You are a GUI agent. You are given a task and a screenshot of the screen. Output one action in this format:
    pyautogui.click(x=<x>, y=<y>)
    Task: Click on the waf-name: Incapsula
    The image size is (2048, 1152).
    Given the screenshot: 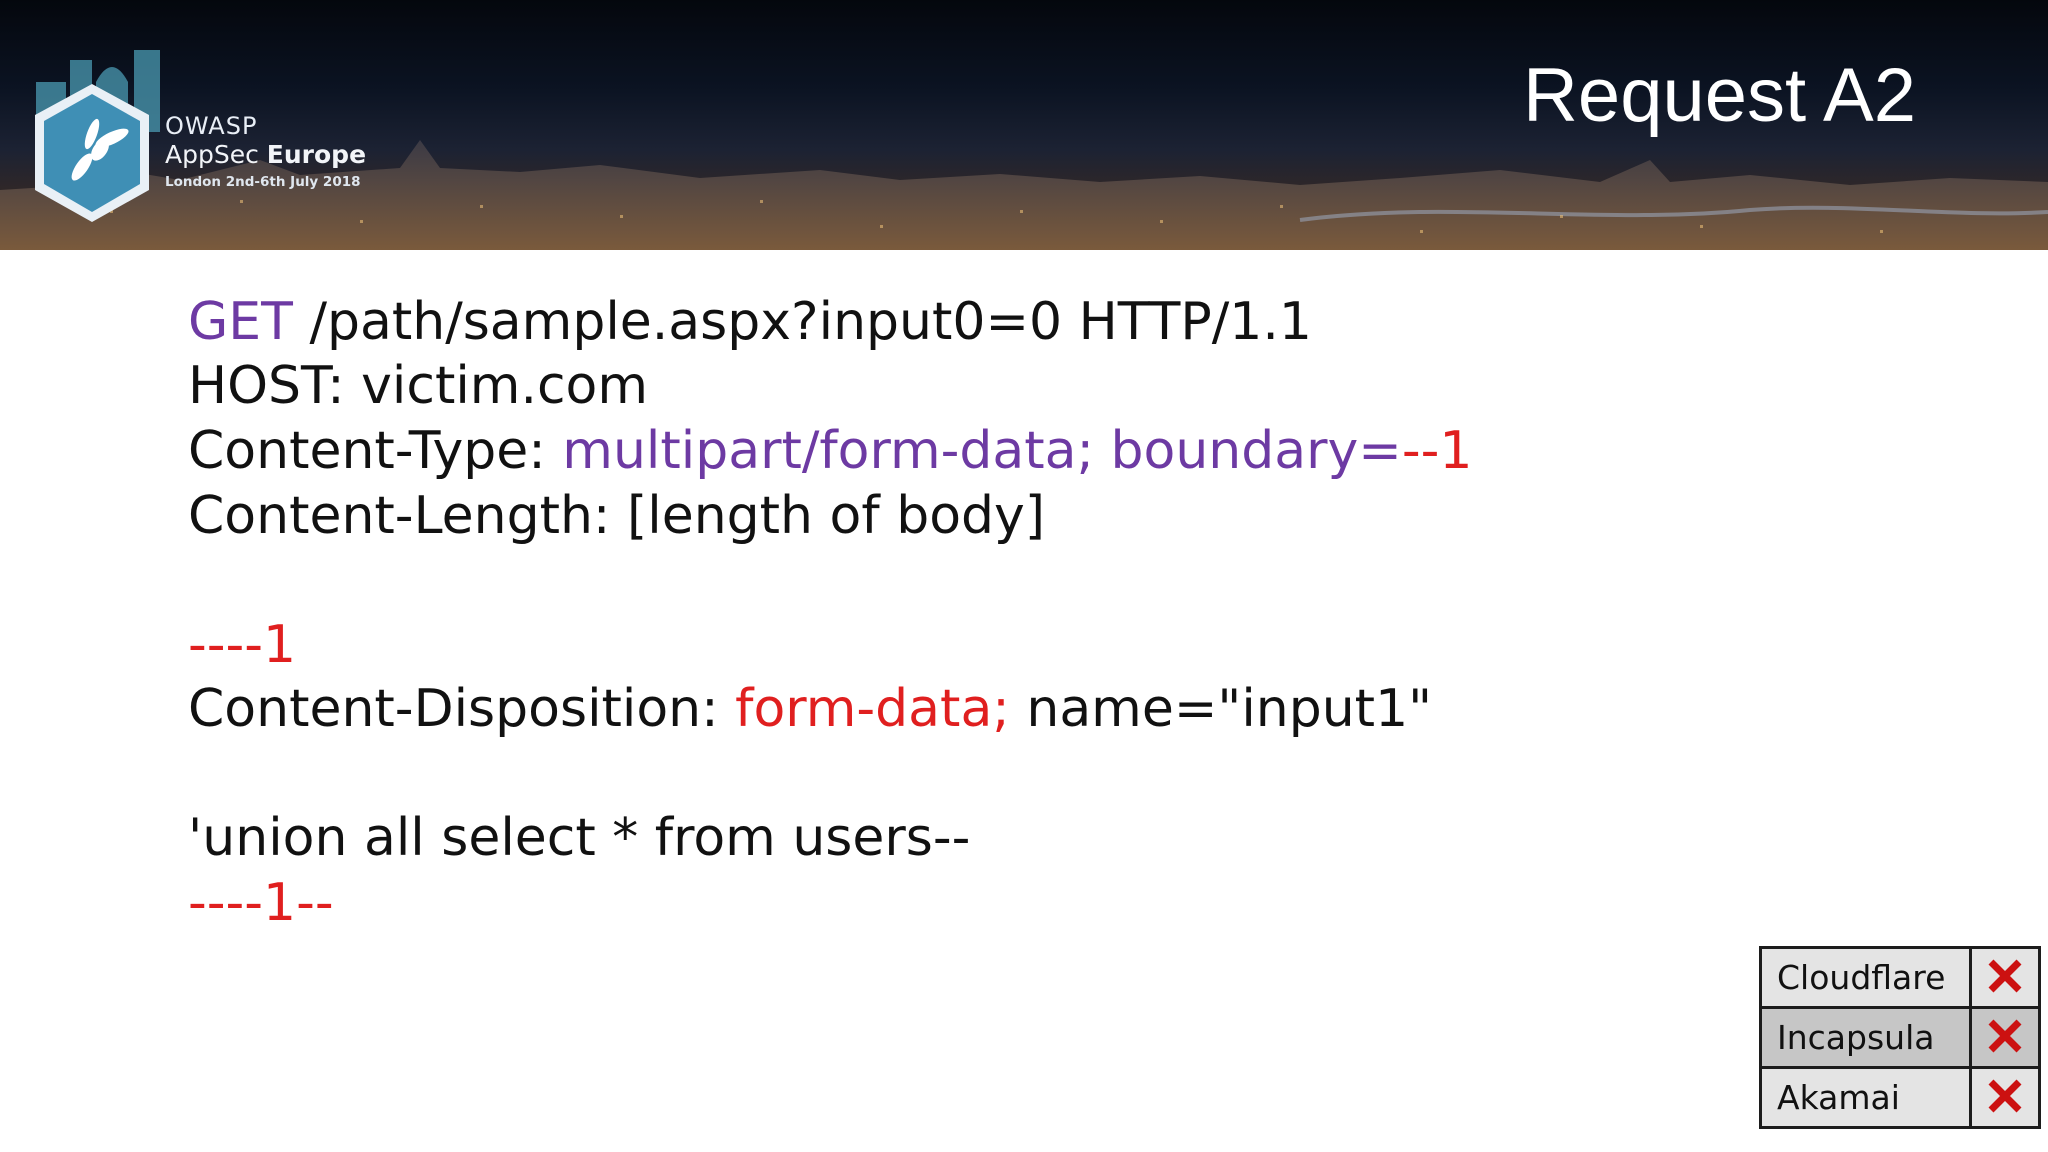 What is the action you would take?
    pyautogui.click(x=1865, y=1037)
    